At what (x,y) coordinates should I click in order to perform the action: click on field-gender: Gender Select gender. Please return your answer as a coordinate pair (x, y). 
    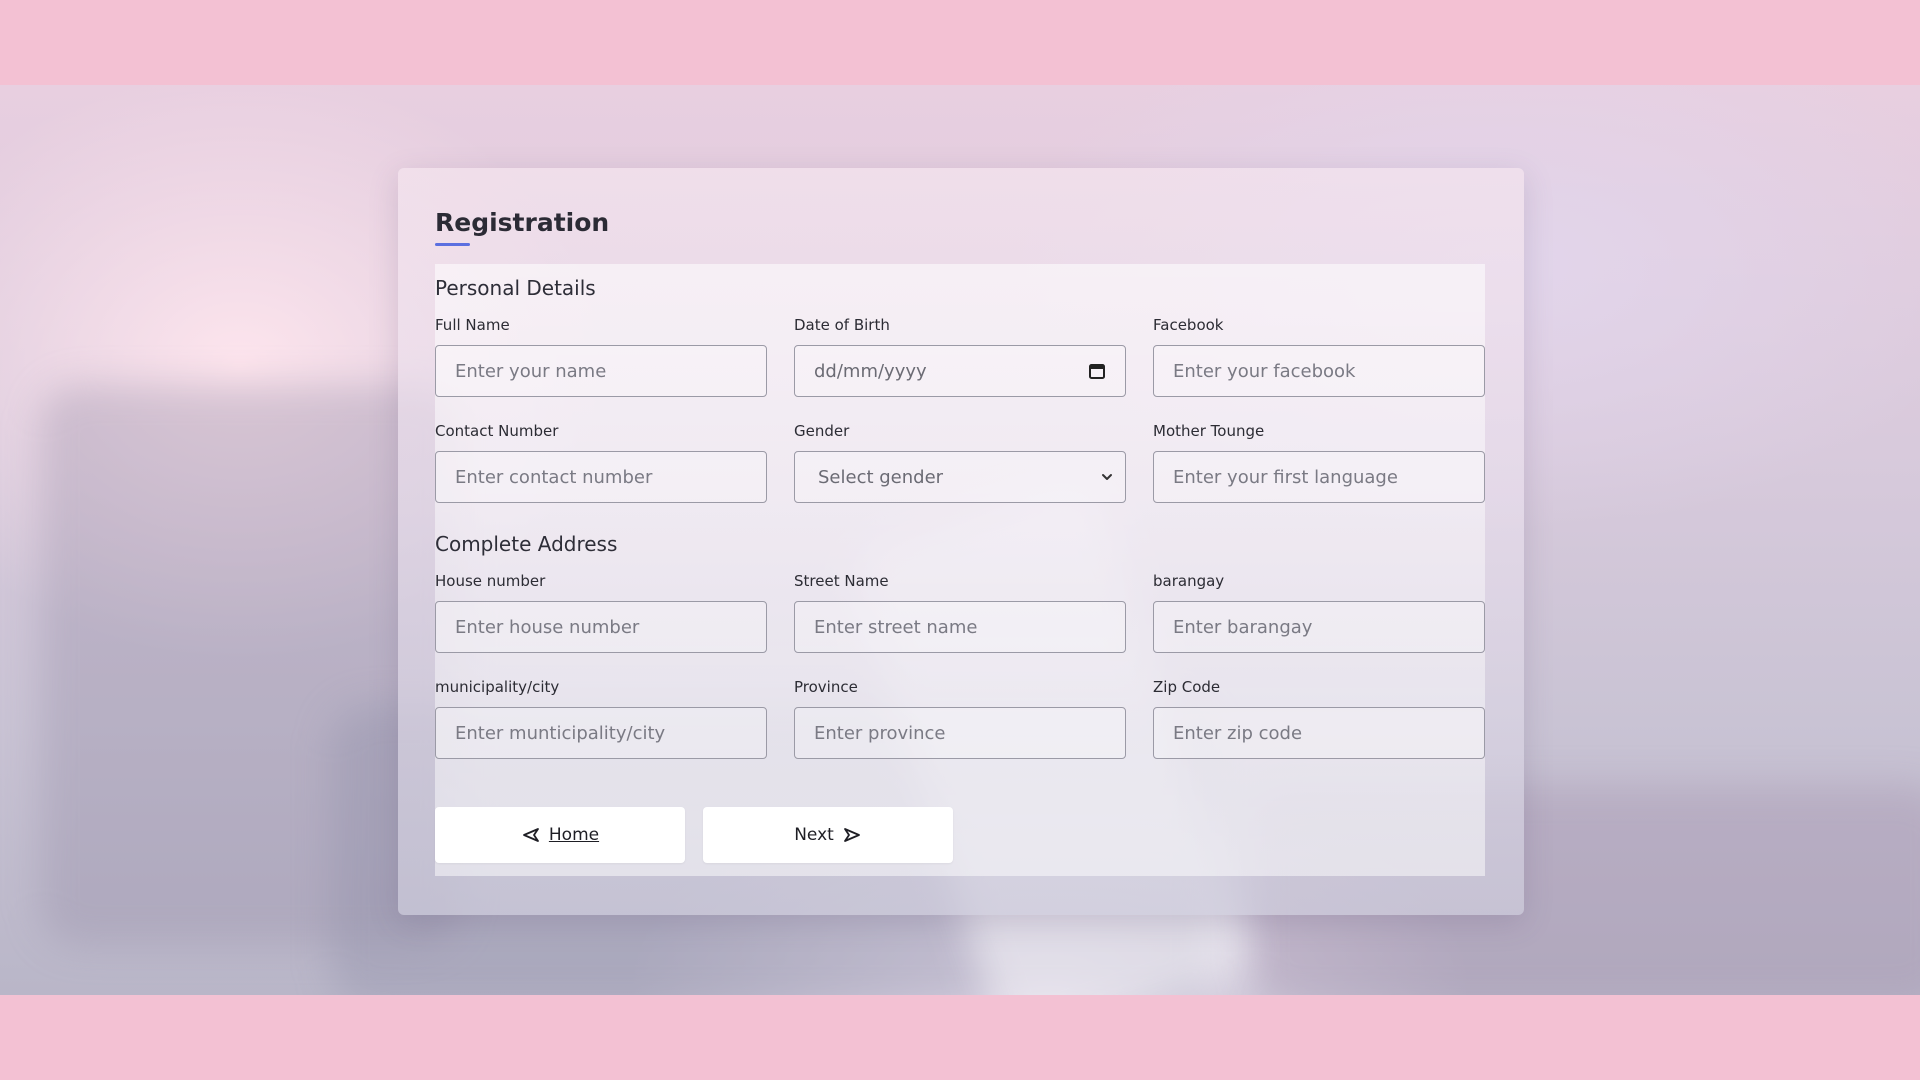
    Looking at the image, I should click on (960, 462).